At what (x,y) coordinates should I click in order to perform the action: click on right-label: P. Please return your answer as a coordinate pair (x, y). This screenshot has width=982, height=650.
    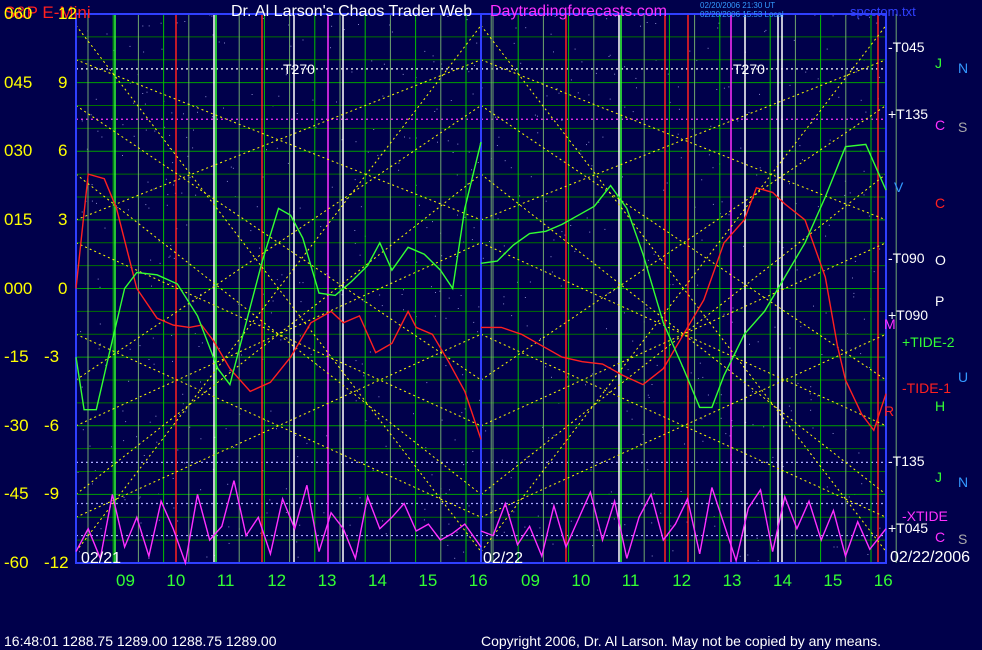
    Looking at the image, I should click on (940, 301).